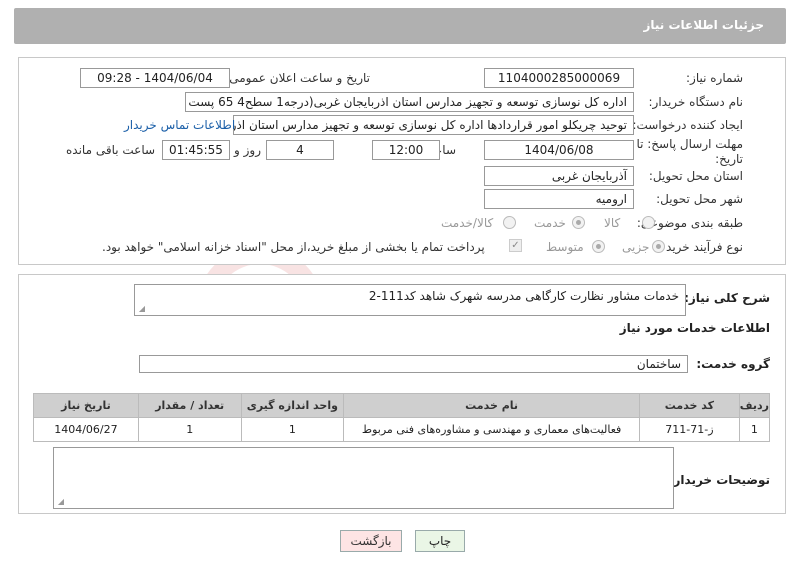 The height and width of the screenshot is (566, 788). What do you see at coordinates (658, 246) in the screenshot?
I see `process-radio-minor` at bounding box center [658, 246].